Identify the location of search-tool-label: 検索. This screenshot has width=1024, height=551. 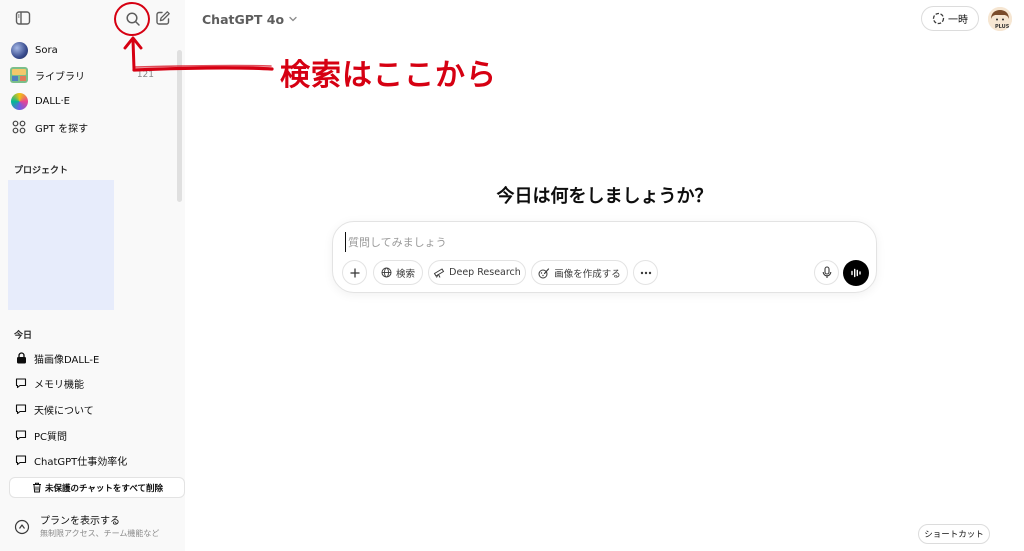
(405, 274).